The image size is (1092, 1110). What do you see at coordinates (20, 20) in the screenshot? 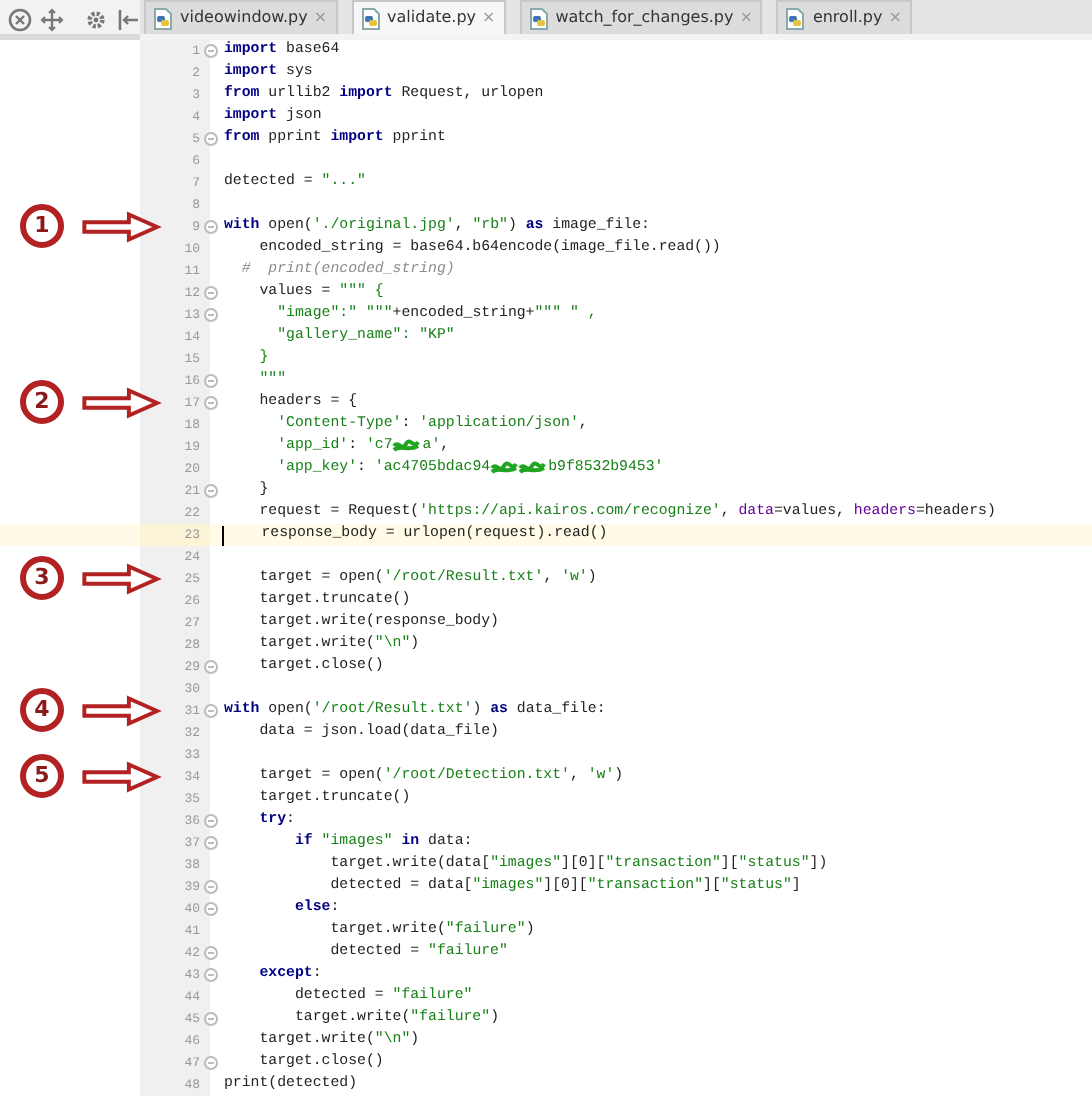
I see `target-icon` at bounding box center [20, 20].